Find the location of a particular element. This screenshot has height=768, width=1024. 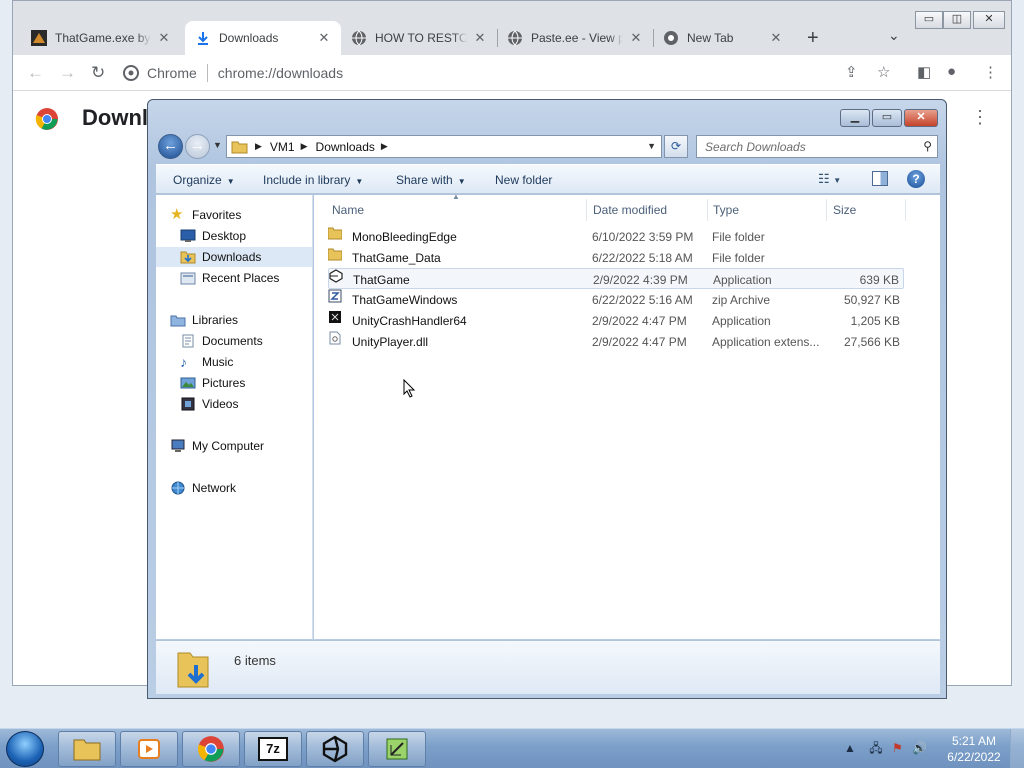

file-size: 639 KB is located at coordinates (879, 280).